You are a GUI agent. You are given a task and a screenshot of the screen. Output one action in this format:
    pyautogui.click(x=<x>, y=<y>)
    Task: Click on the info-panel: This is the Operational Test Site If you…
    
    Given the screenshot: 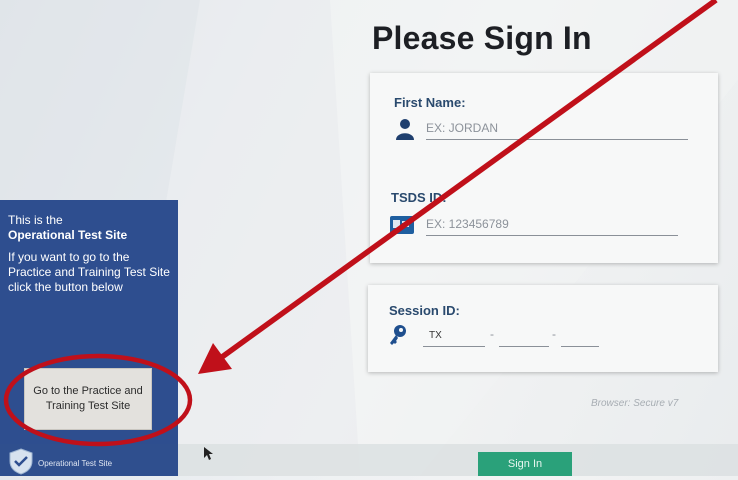 What is the action you would take?
    pyautogui.click(x=89, y=338)
    